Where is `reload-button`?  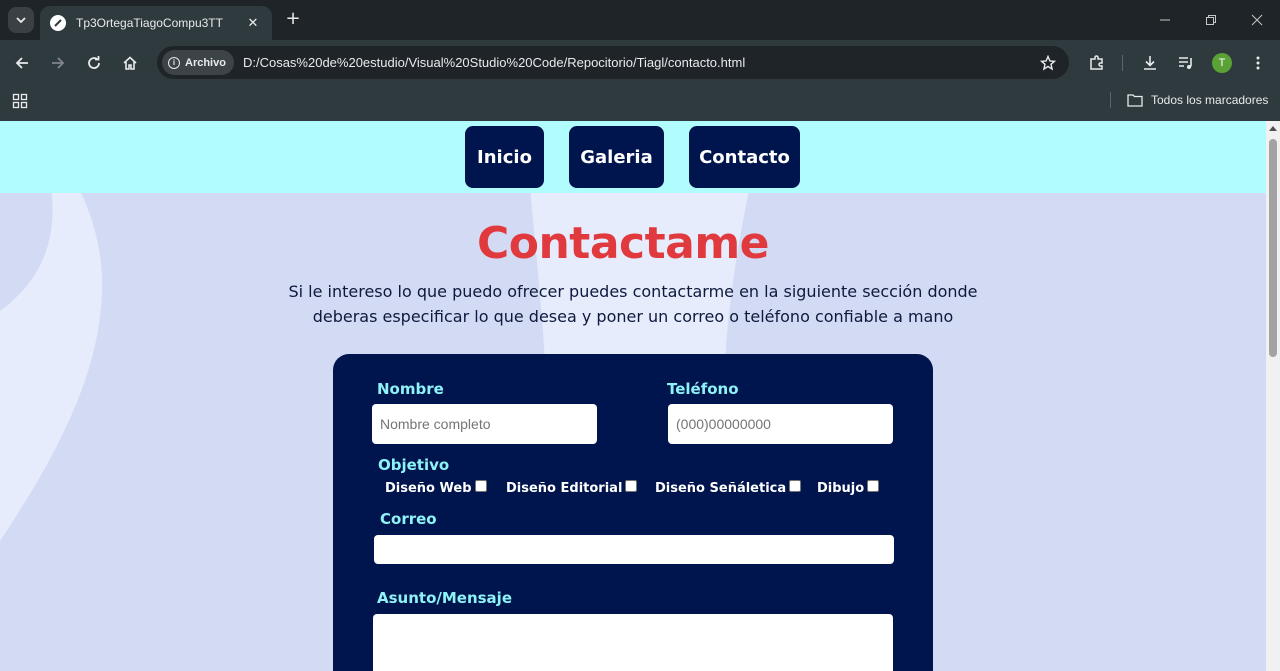 reload-button is located at coordinates (94, 63).